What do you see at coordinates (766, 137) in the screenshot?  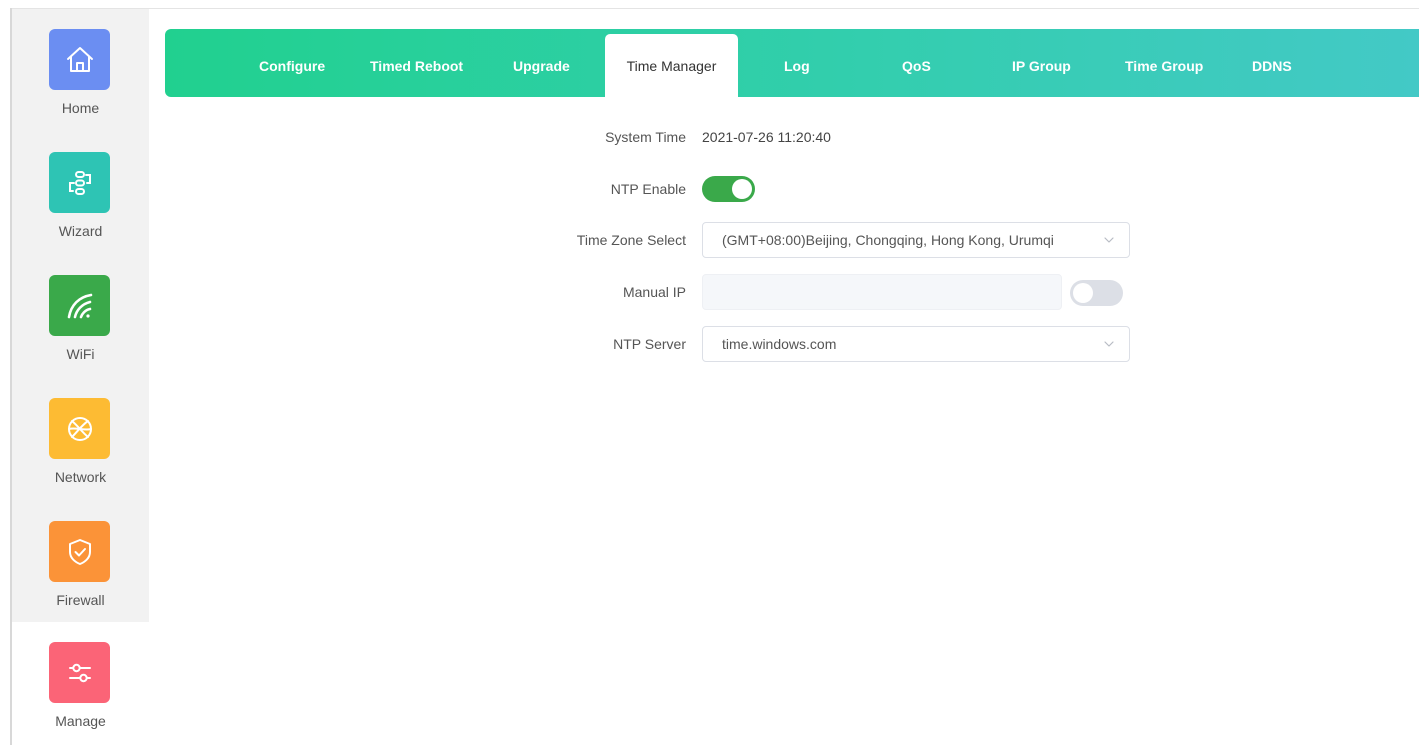 I see `system-time-value: 2021-07-26 11:20:40` at bounding box center [766, 137].